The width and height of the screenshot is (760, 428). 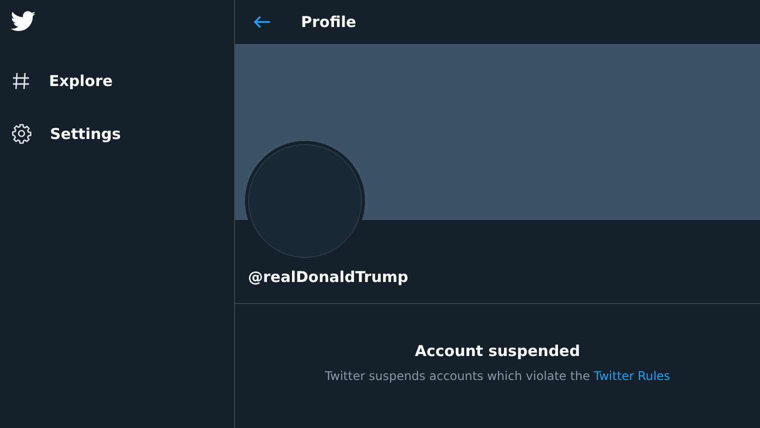 I want to click on nav-item: Settings, so click(x=69, y=133).